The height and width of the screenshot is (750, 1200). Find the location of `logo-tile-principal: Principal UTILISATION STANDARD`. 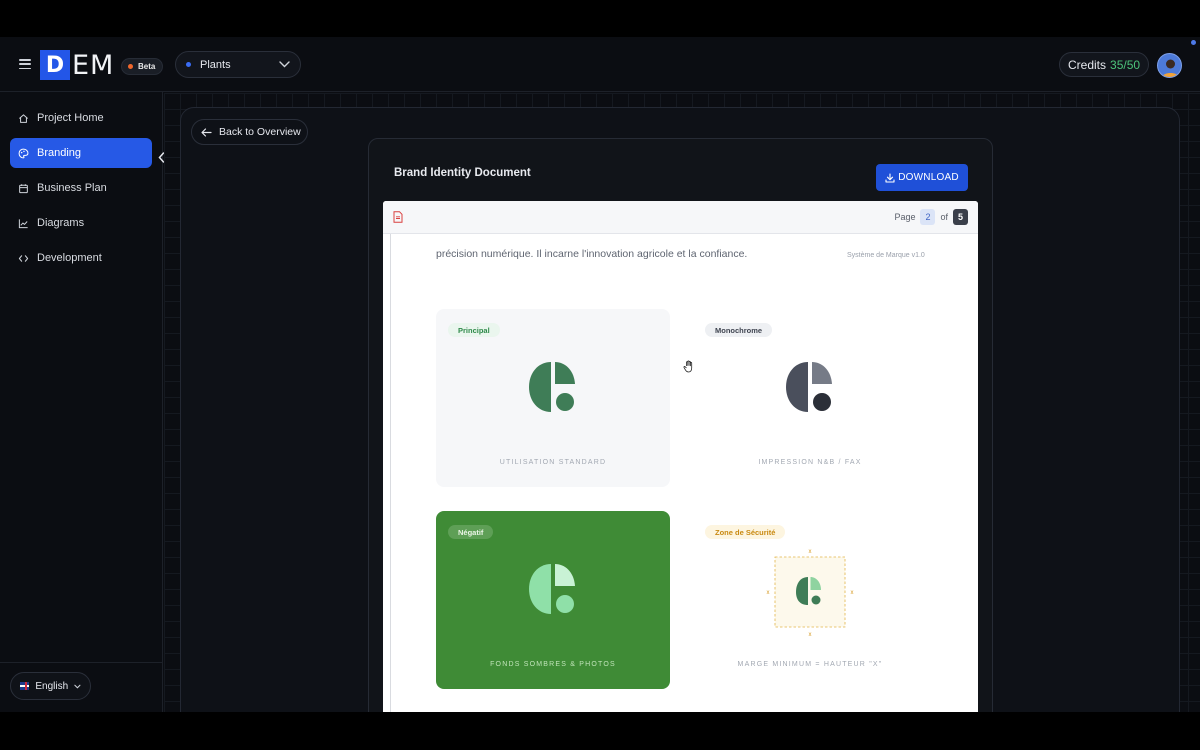

logo-tile-principal: Principal UTILISATION STANDARD is located at coordinates (553, 398).